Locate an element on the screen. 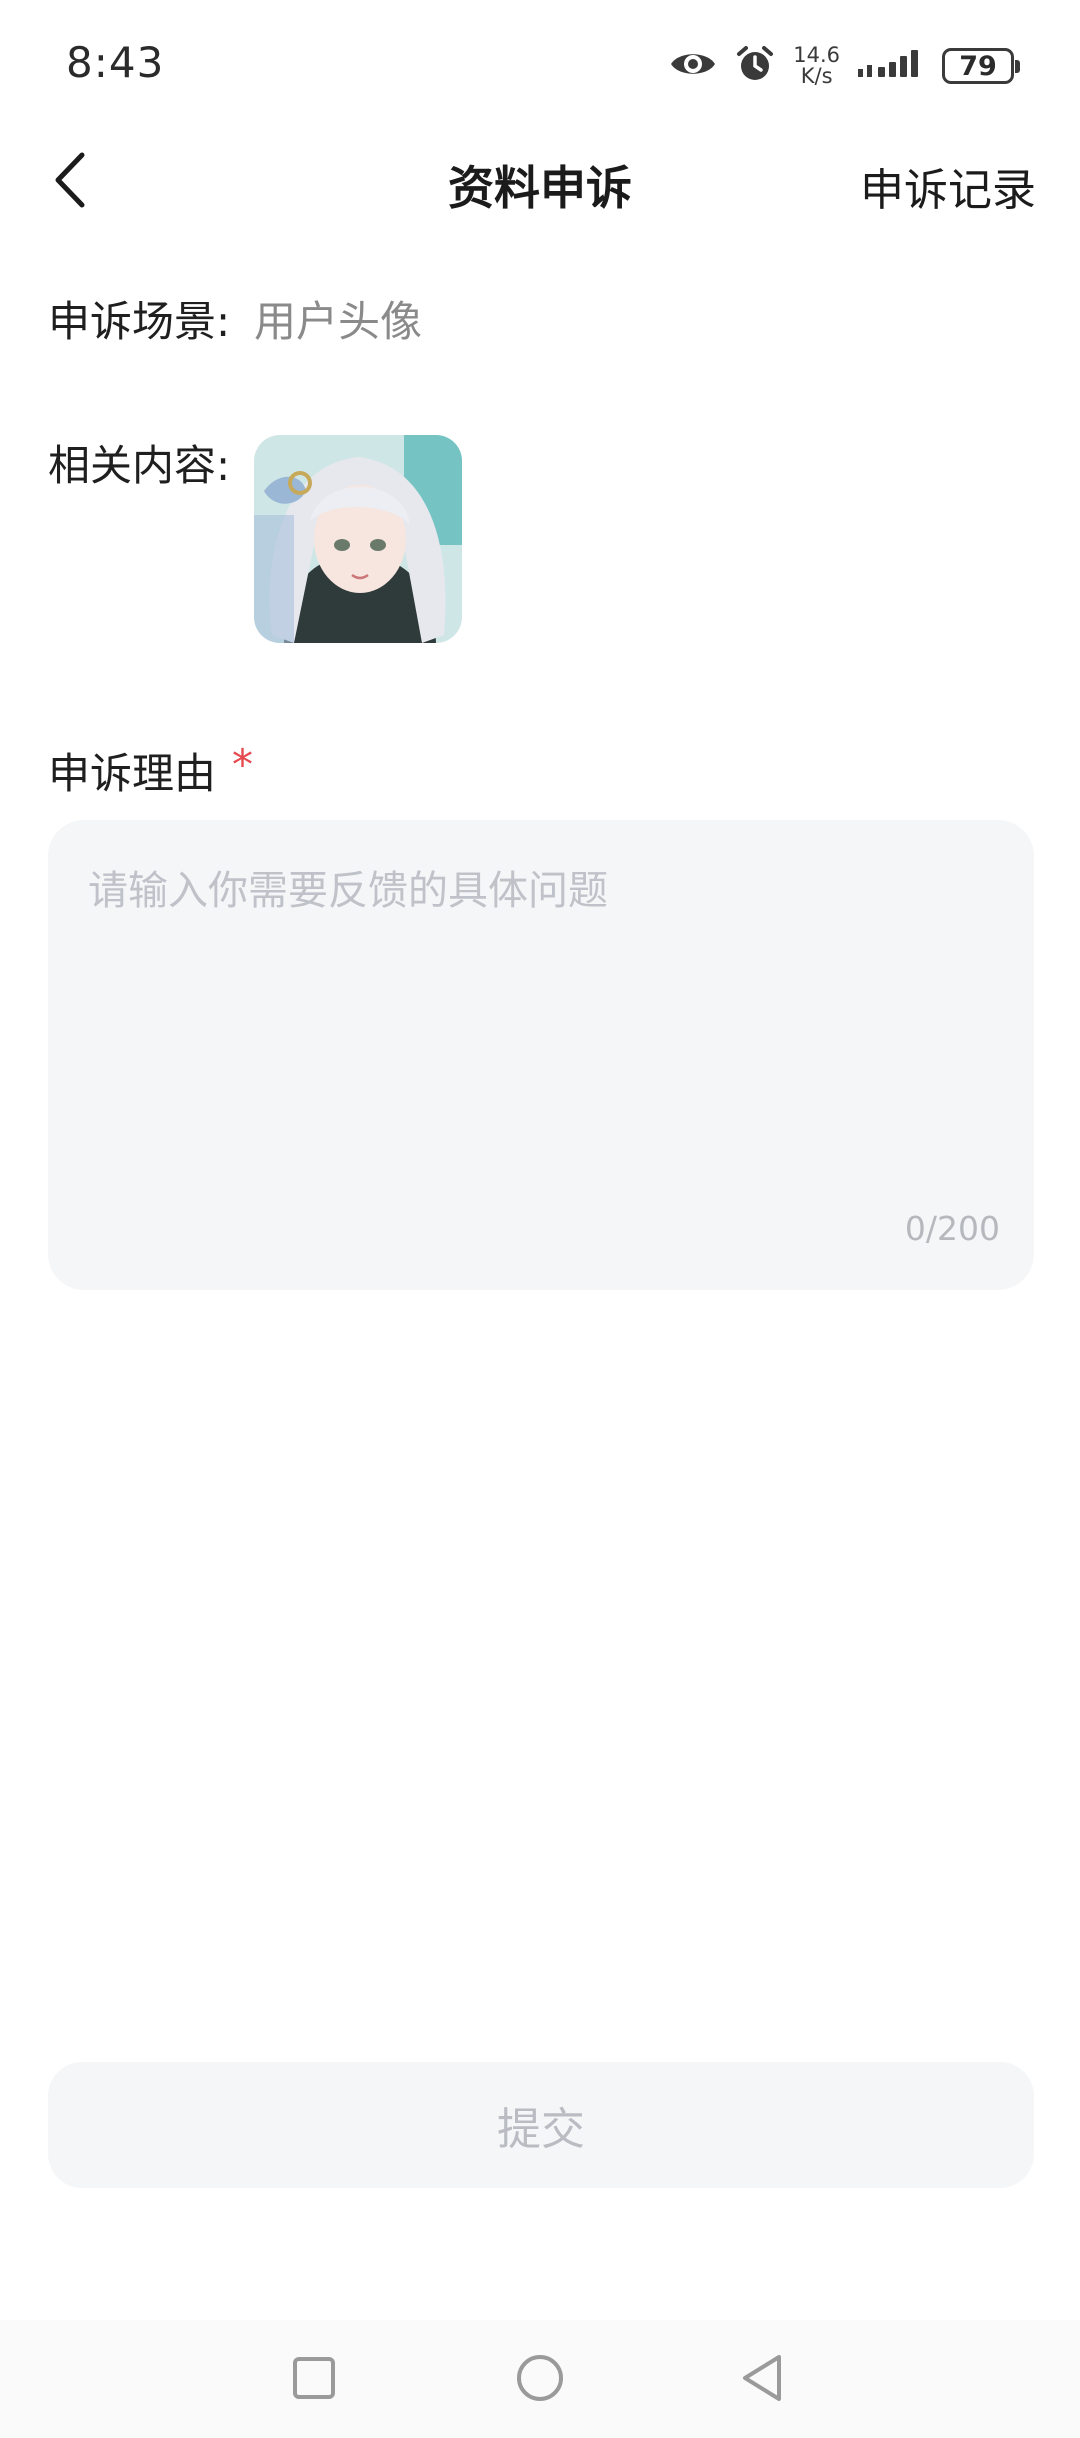 Image resolution: width=1080 pixels, height=2438 pixels. system-nav-bar is located at coordinates (540, 2379).